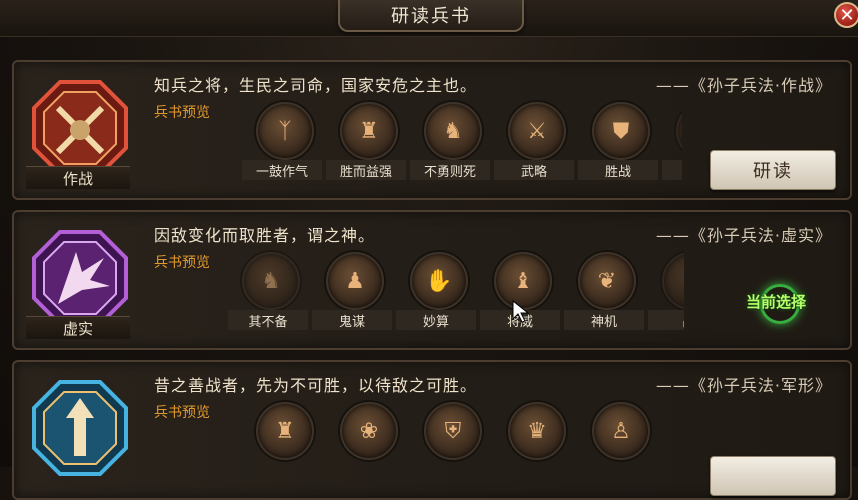 This screenshot has width=858, height=500. I want to click on skill-item: ♙, so click(618, 441).